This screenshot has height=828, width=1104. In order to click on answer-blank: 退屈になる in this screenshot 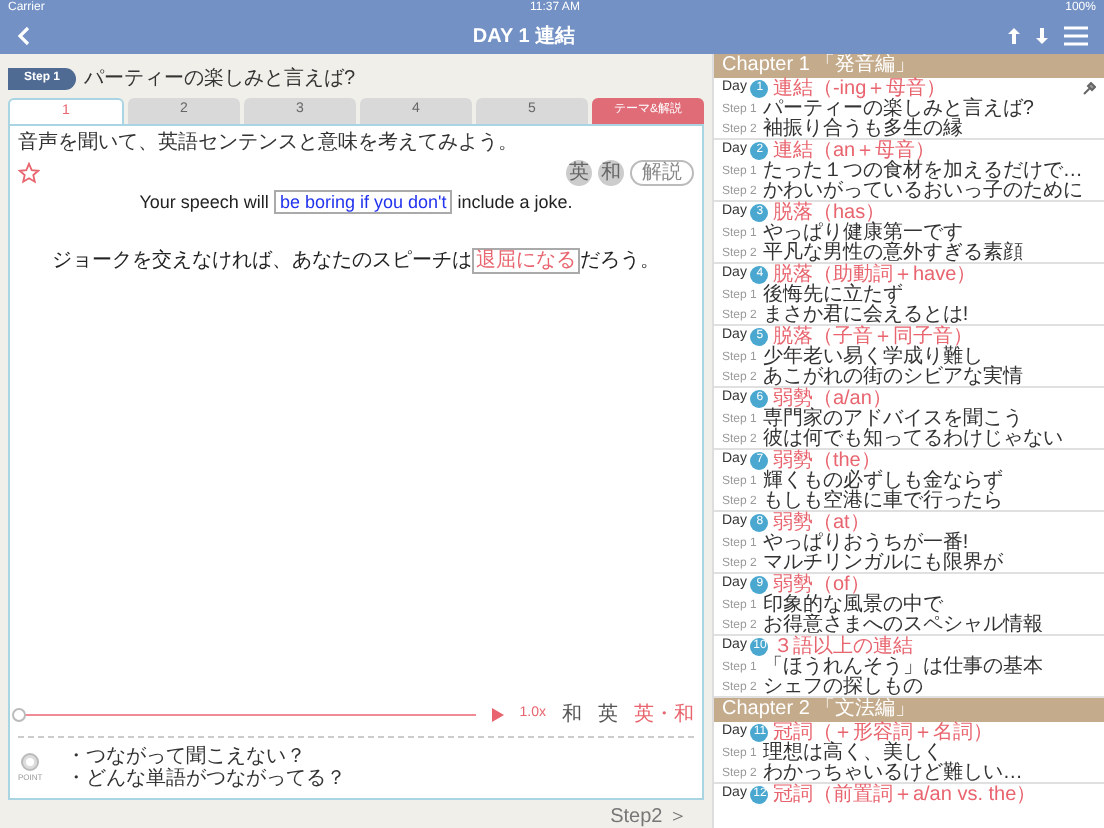, I will do `click(526, 260)`.